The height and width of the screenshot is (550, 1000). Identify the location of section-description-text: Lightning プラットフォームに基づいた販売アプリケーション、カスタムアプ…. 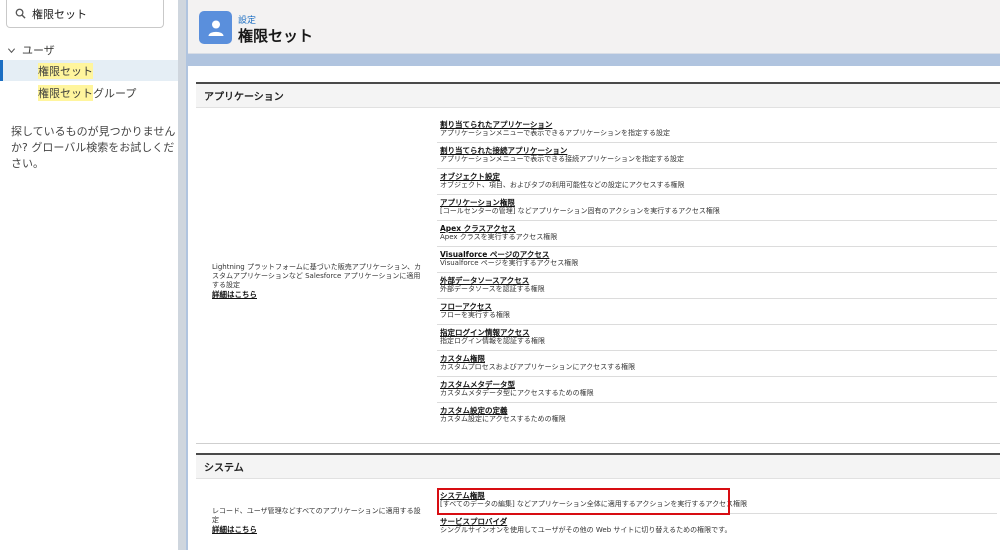
(317, 276).